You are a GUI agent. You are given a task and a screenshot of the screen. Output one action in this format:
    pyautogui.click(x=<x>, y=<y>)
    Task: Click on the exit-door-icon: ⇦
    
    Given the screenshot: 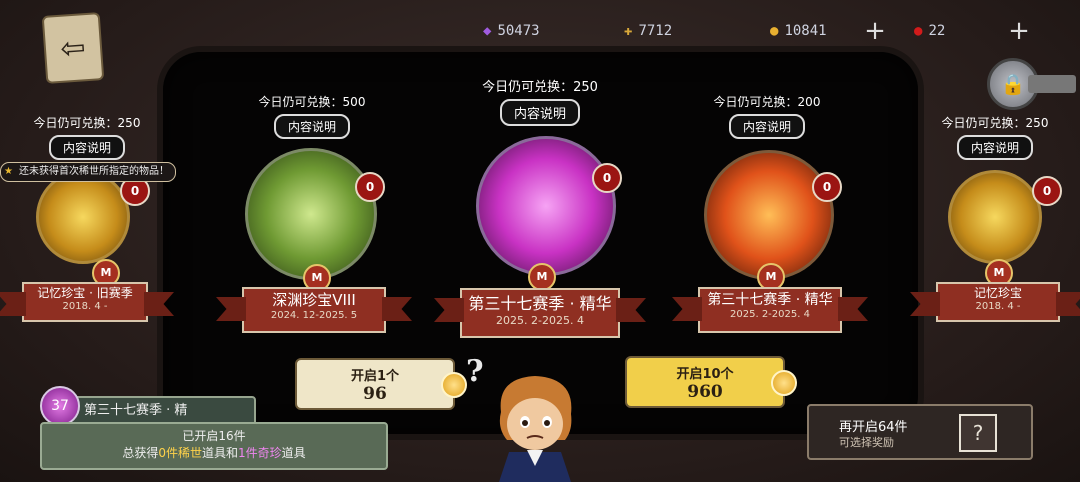 What is the action you would take?
    pyautogui.click(x=73, y=48)
    